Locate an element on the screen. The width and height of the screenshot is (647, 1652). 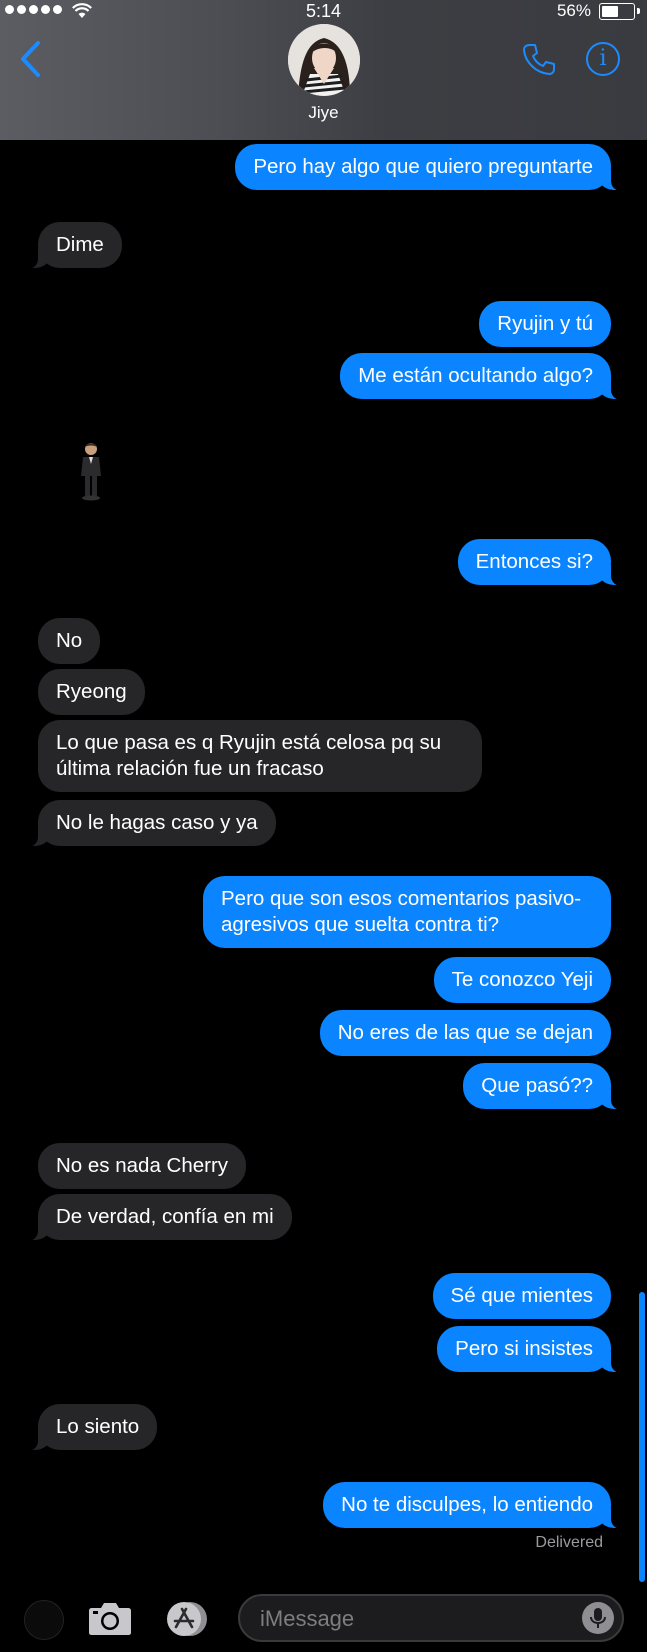
effects-circle-button is located at coordinates (44, 1620).